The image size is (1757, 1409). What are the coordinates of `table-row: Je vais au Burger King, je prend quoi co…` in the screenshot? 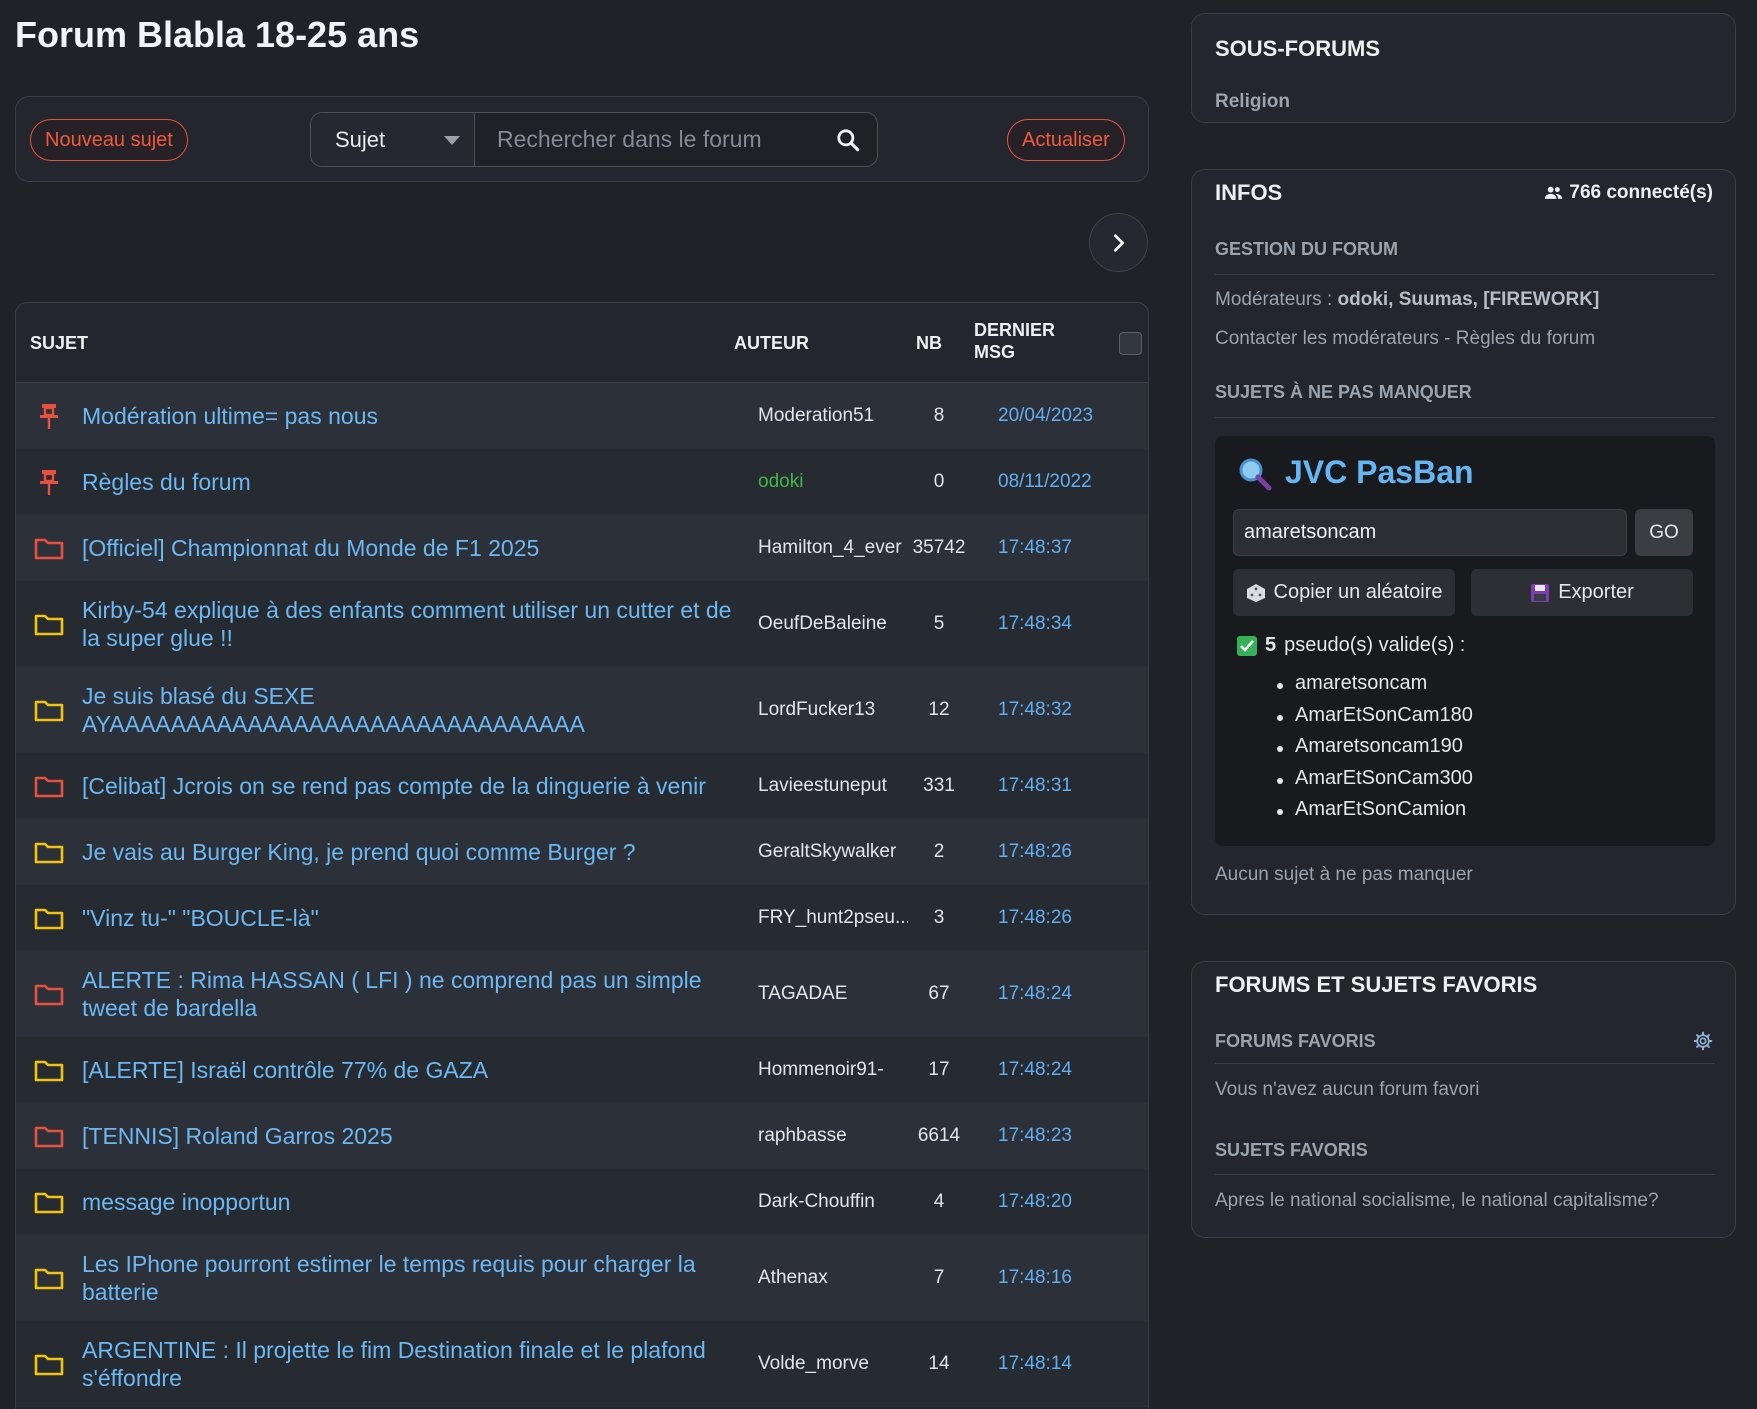 It's located at (582, 852).